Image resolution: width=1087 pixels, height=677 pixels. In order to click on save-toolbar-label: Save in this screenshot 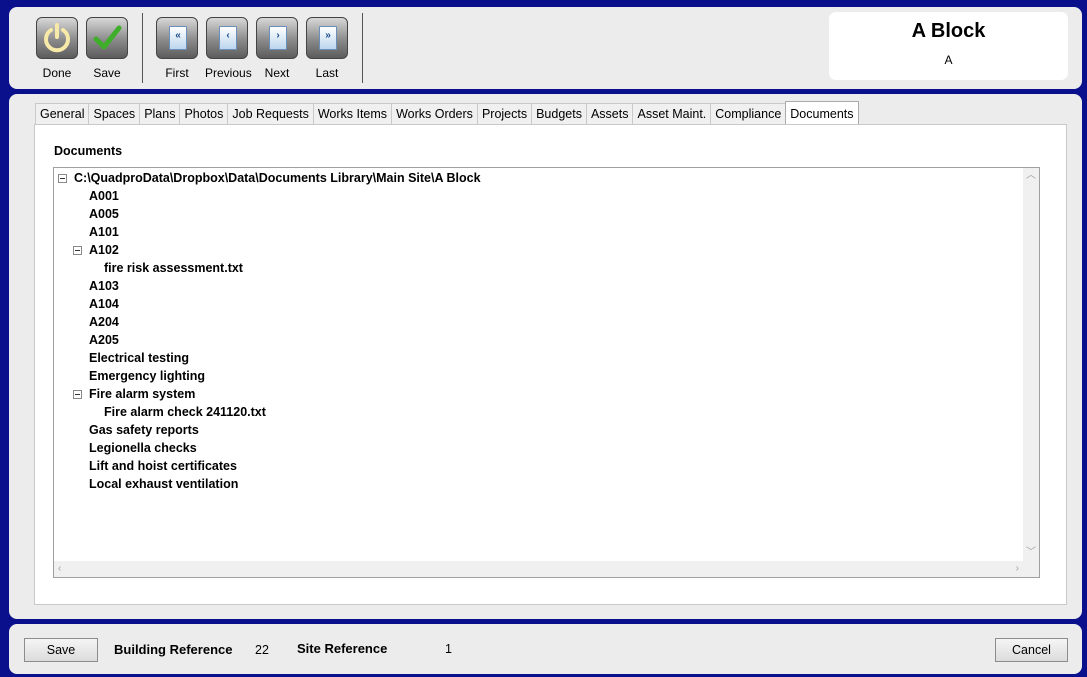, I will do `click(107, 73)`.